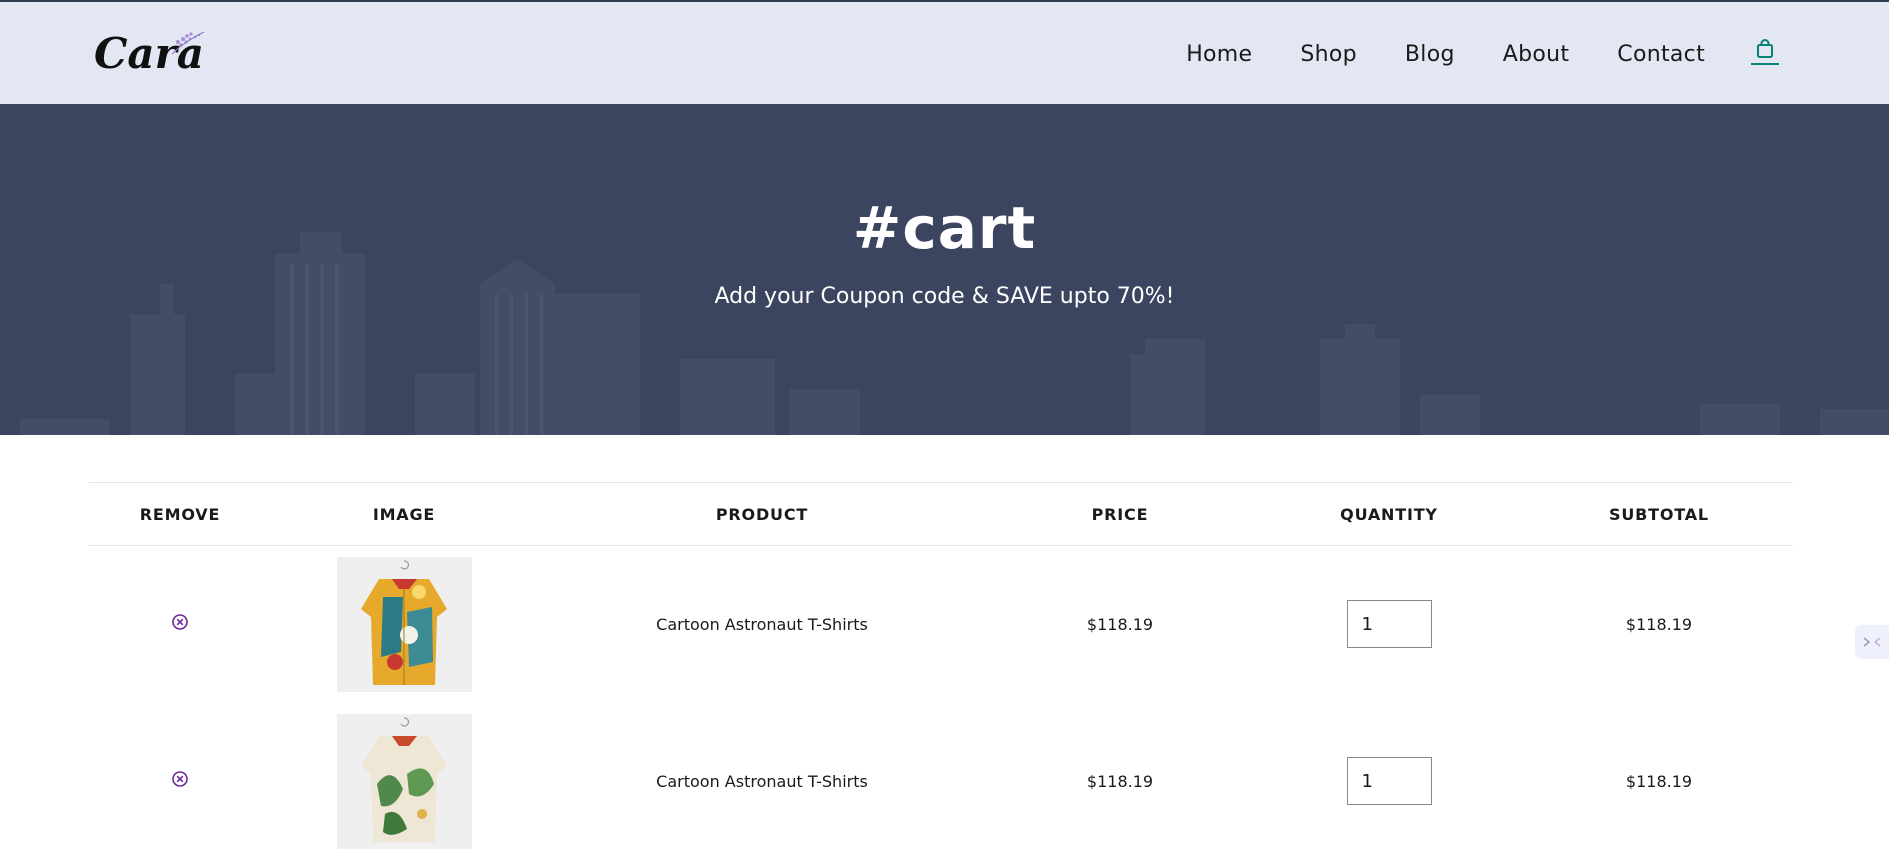 The image size is (1889, 860). Describe the element at coordinates (1661, 54) in the screenshot. I see `nav-contact: Contact` at that location.